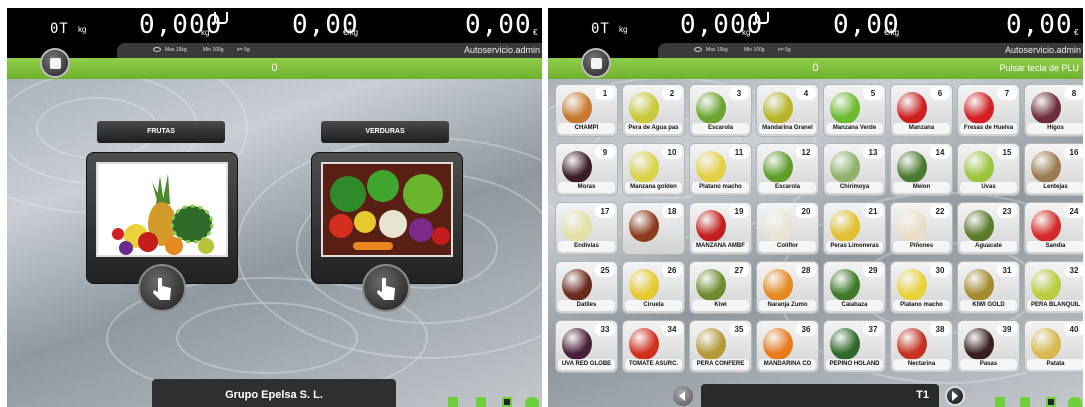 This screenshot has width=1085, height=407. I want to click on plu-key: 35 PERA CONFERE, so click(720, 346).